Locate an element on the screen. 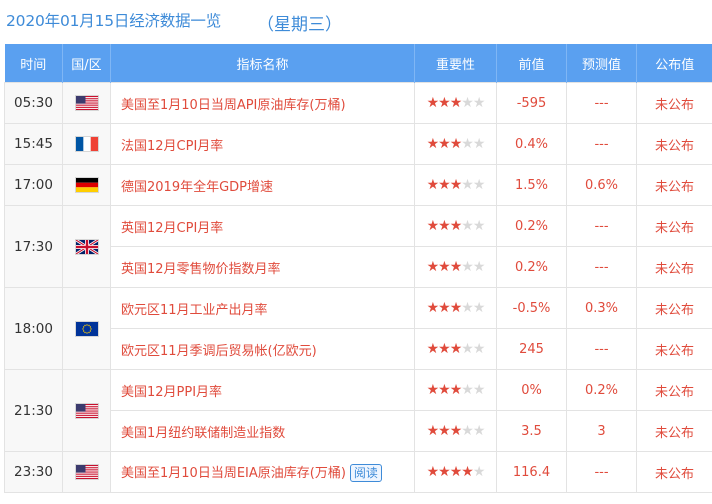 Image resolution: width=712 pixels, height=504 pixels. indicator-name: 欧元区11月工业产出月率 is located at coordinates (262, 308).